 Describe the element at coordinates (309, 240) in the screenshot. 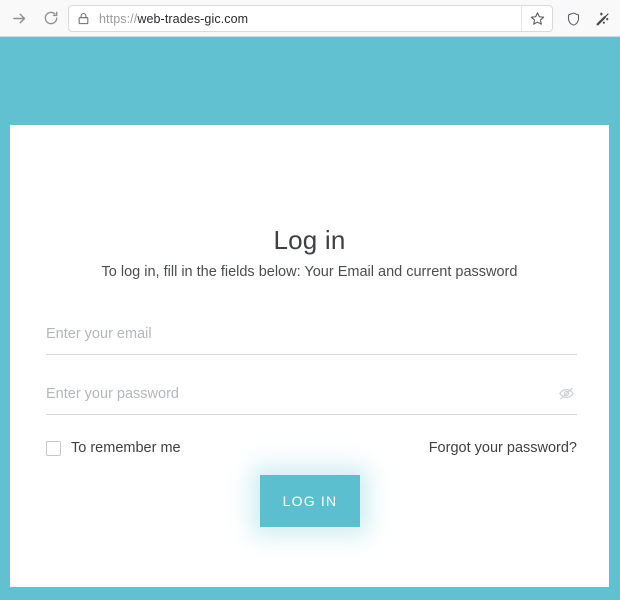

I see `page-title: Log in` at that location.